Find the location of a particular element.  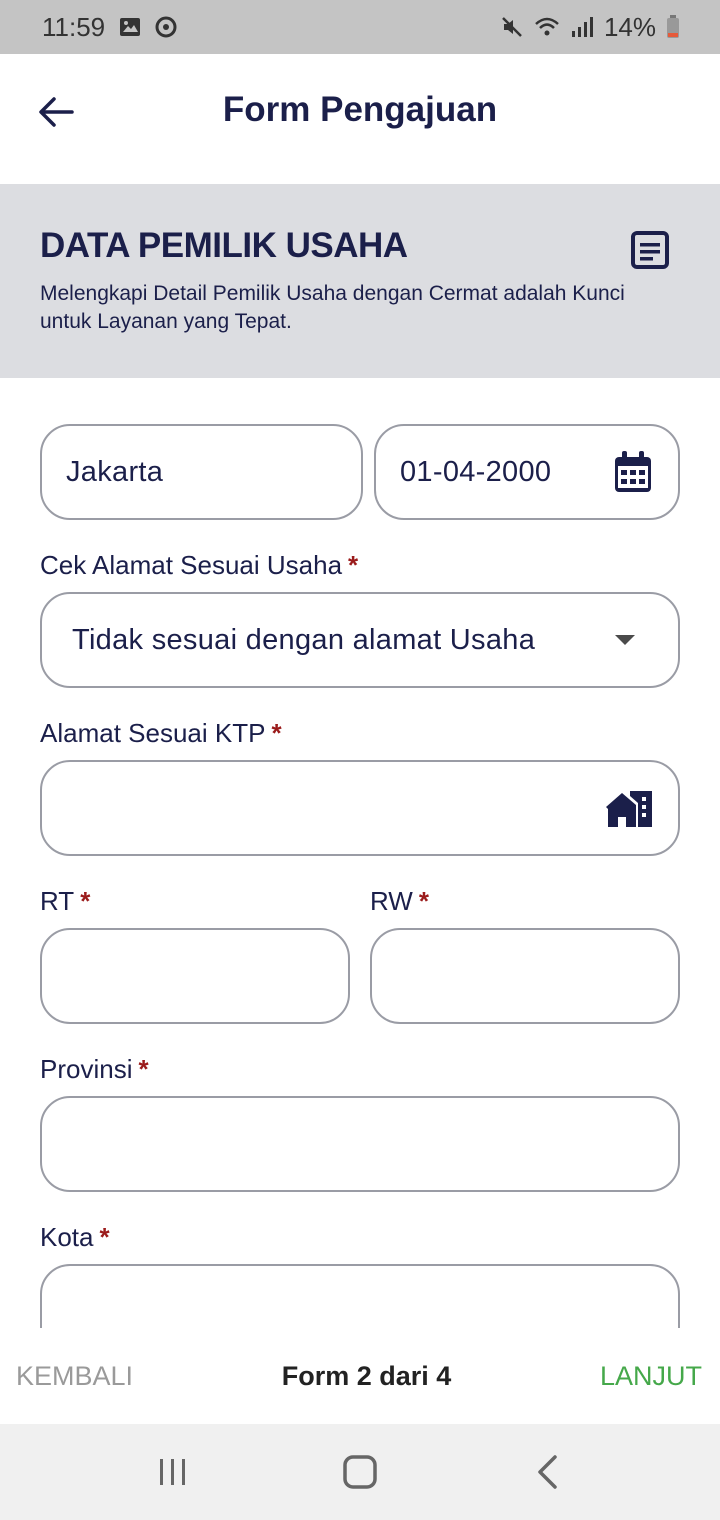

form-progress: Form 2 dari 4 is located at coordinates (366, 1375).